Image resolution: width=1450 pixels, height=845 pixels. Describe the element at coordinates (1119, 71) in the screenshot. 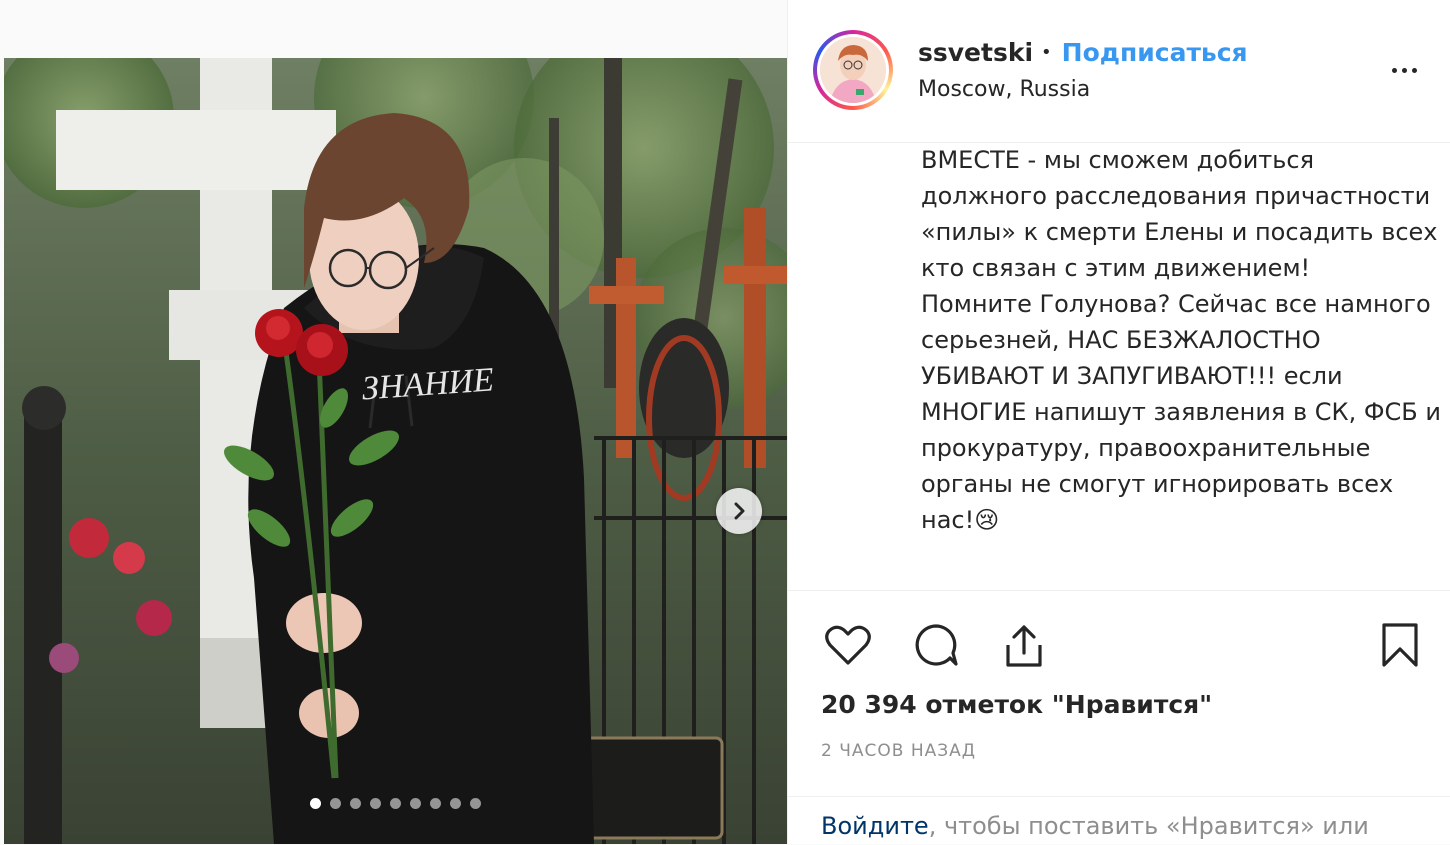

I see `post-header: ssvetski • Подписаться Moscow, Russia` at that location.